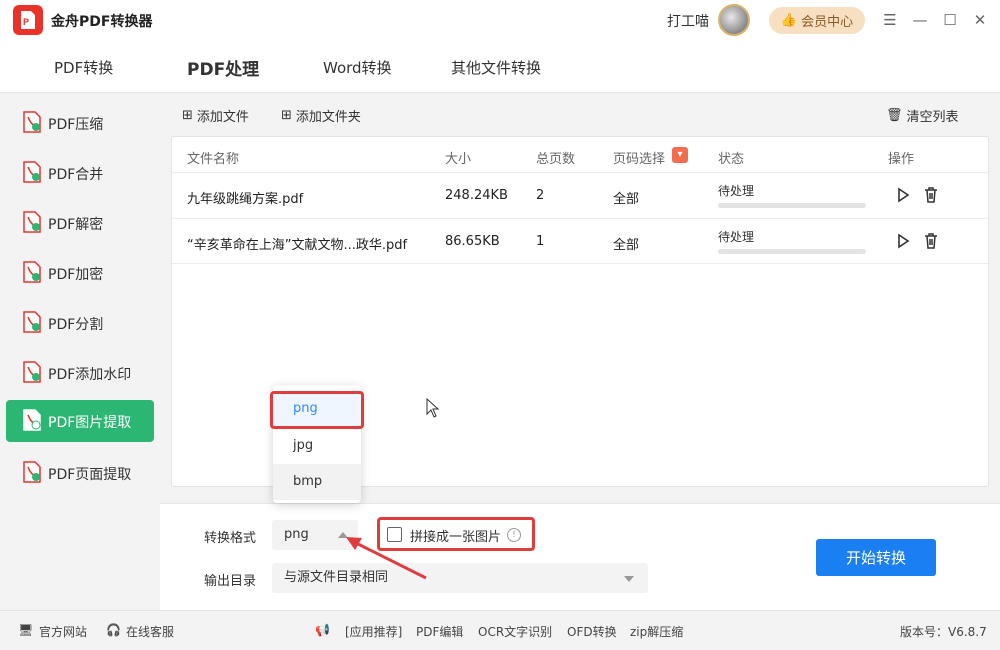 Image resolution: width=1000 pixels, height=650 pixels. I want to click on clear-list-button: 🗑 清空列表, so click(922, 115).